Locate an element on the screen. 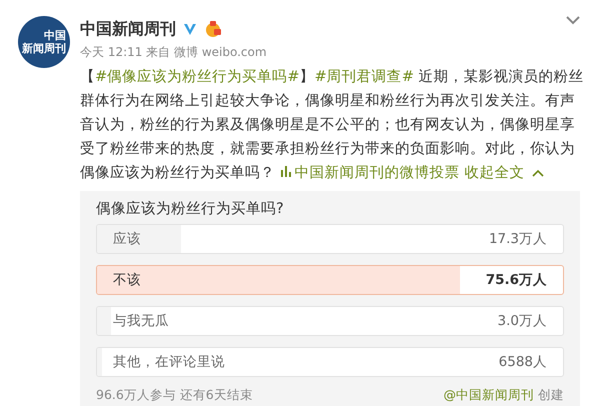 This screenshot has height=406, width=600. poll-question: 偶像应该为粉丝行为买单吗? is located at coordinates (190, 209).